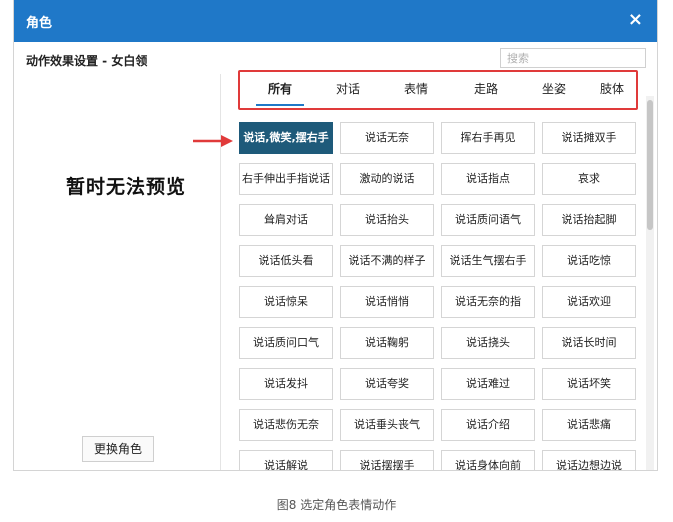 This screenshot has width=673, height=522. I want to click on action-card: 说话抬头, so click(387, 220).